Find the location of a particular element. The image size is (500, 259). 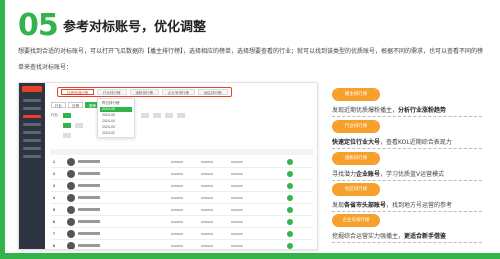

ranking-tabs: 抖音号排行榜 行业排行榜 涨粉排行榜 企业号排行榜 地区排行榜 is located at coordinates (144, 92).